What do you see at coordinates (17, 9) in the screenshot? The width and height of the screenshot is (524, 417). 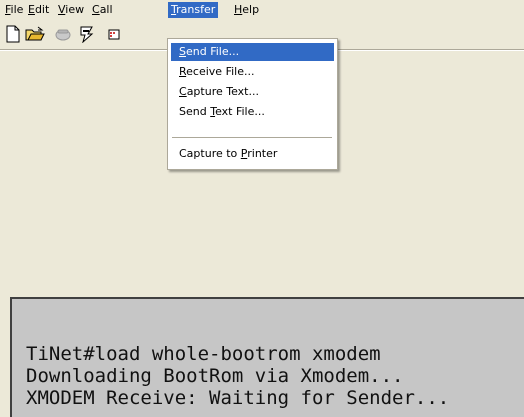 I see `menu-file-label: ile` at bounding box center [17, 9].